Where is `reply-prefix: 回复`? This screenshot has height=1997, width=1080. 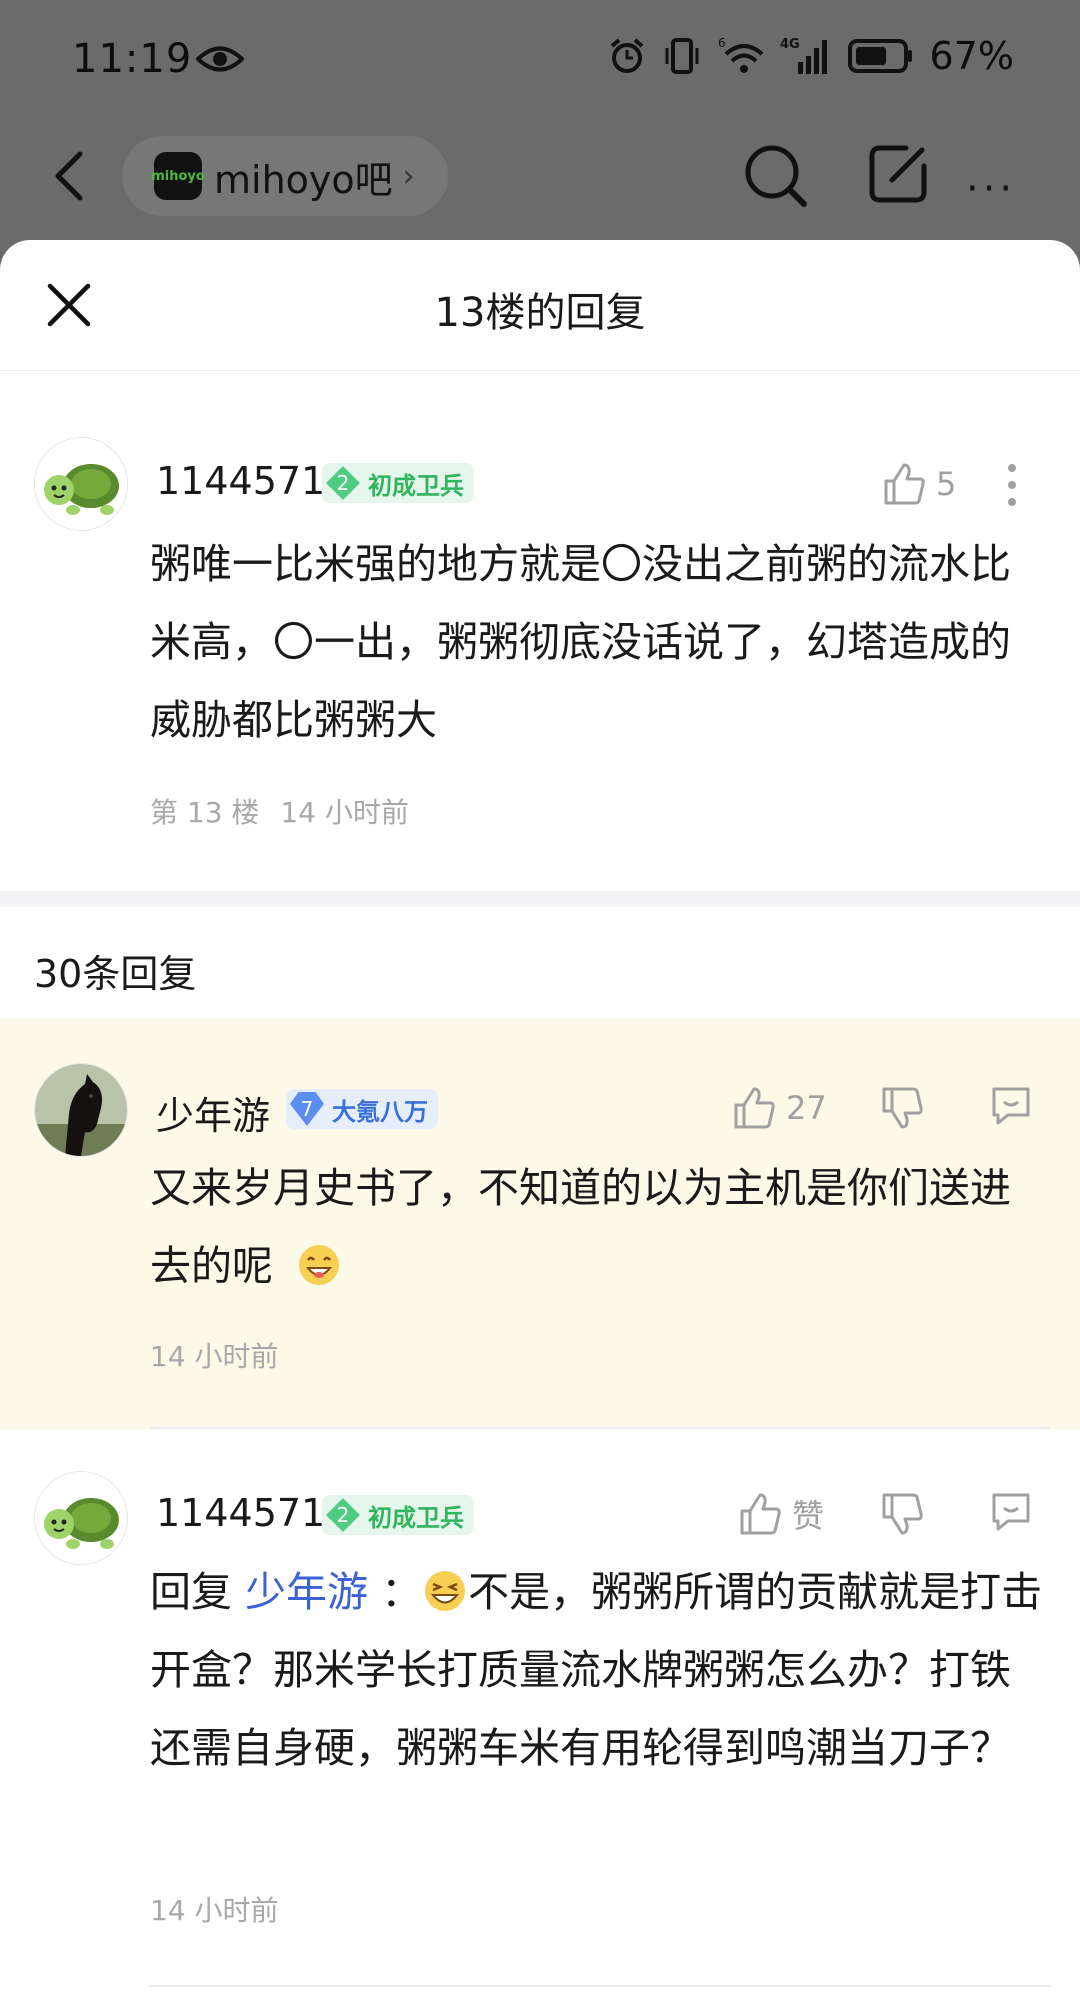
reply-prefix: 回复 is located at coordinates (198, 1592).